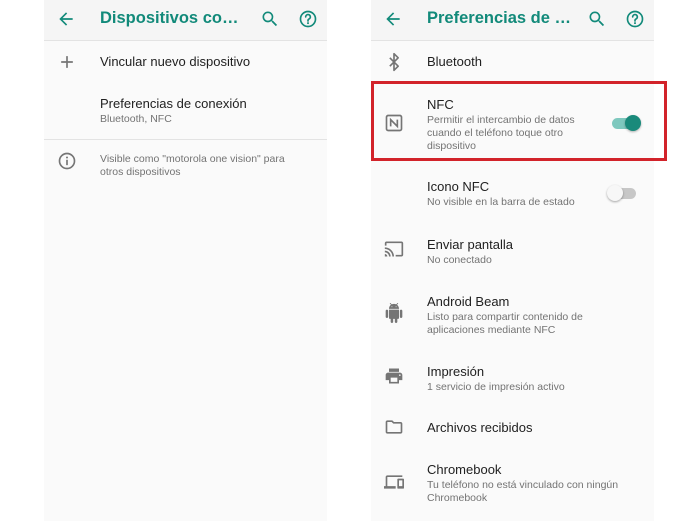 This screenshot has height=521, width=700. What do you see at coordinates (501, 18) in the screenshot?
I see `page-title: Preferencias de conexión` at bounding box center [501, 18].